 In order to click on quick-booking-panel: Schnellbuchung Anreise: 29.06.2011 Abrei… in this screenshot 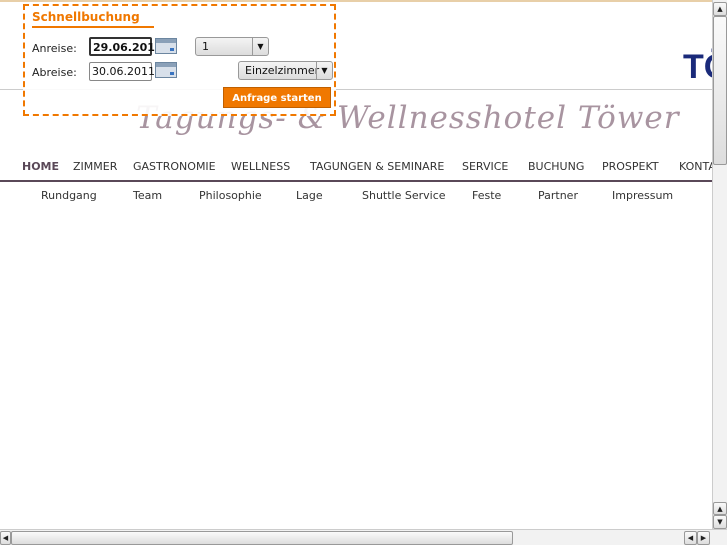, I will do `click(179, 60)`.